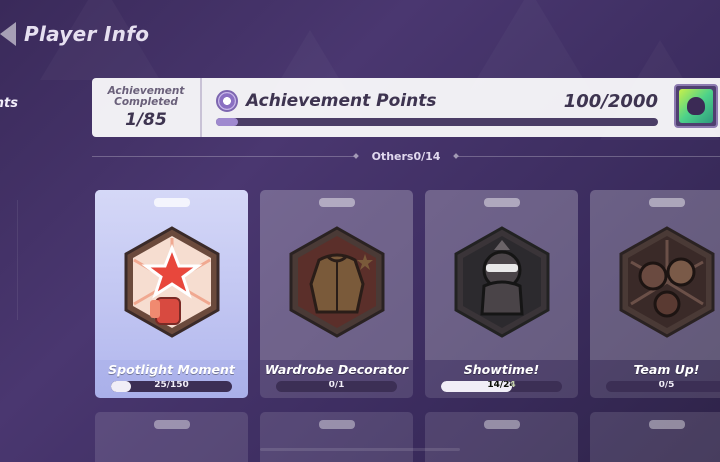  I want to click on scroll-indicator, so click(360, 449).